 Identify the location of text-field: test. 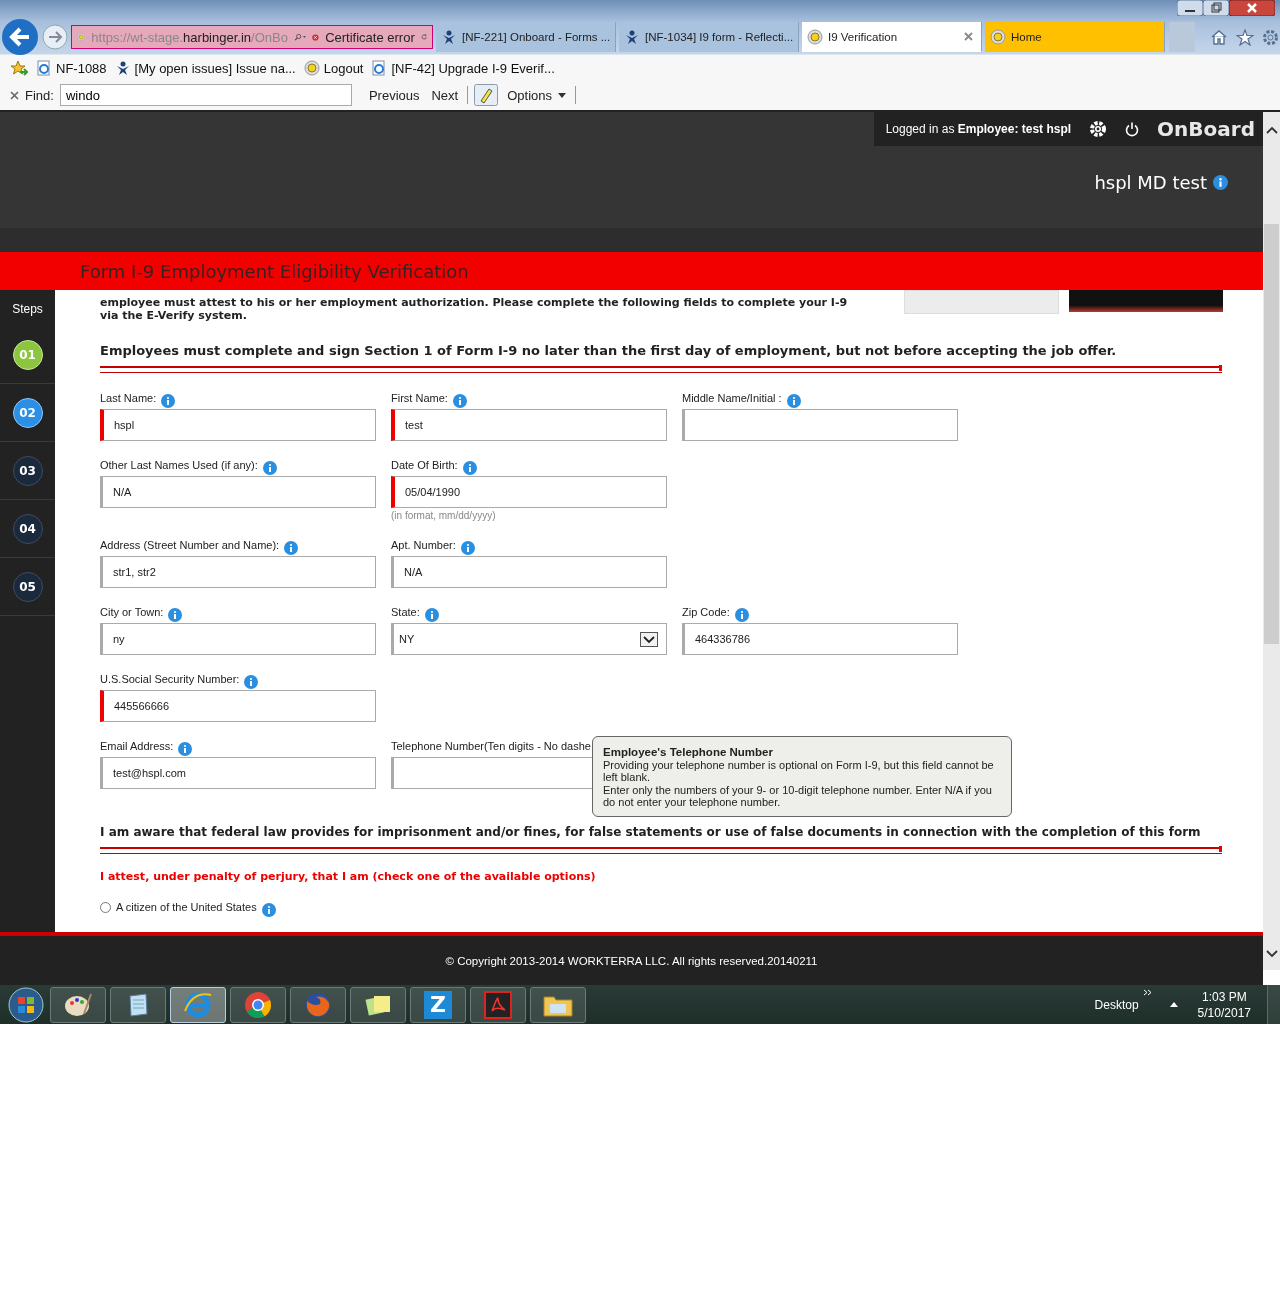
(529, 425).